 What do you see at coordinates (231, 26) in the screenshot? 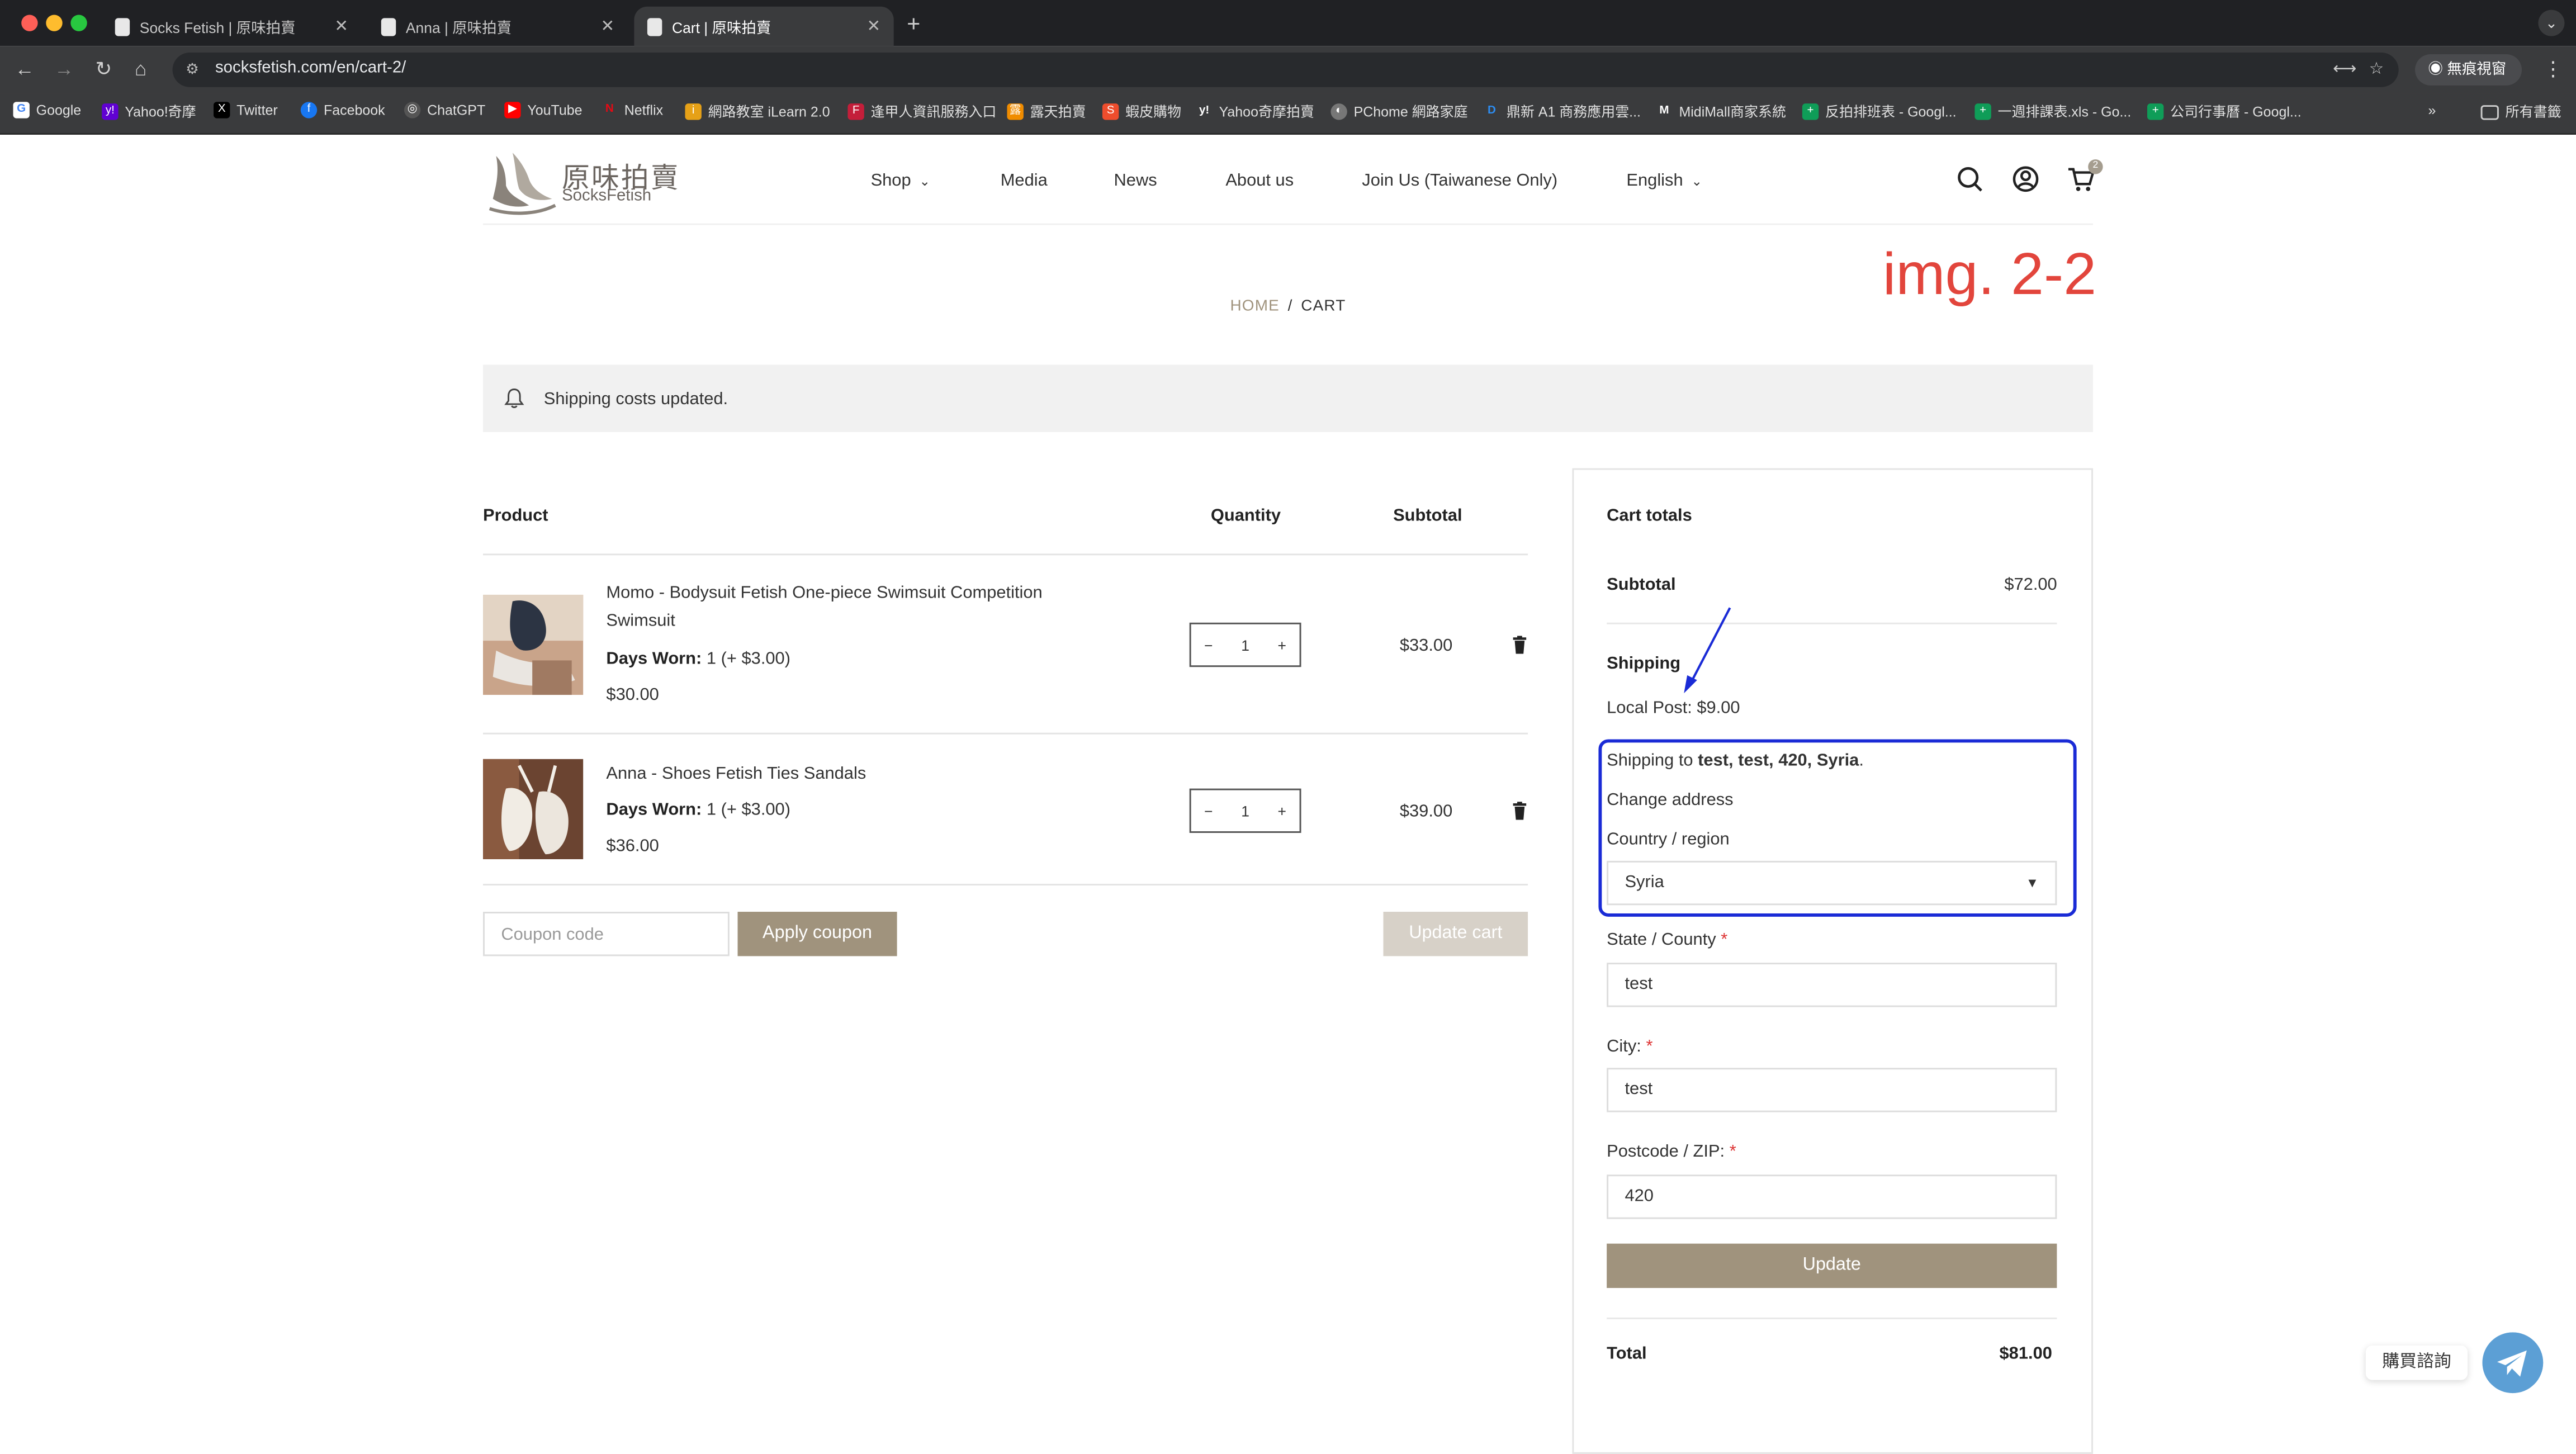
I see `browser-tab: Socks Fetish | 原味拍賣 ✕` at bounding box center [231, 26].